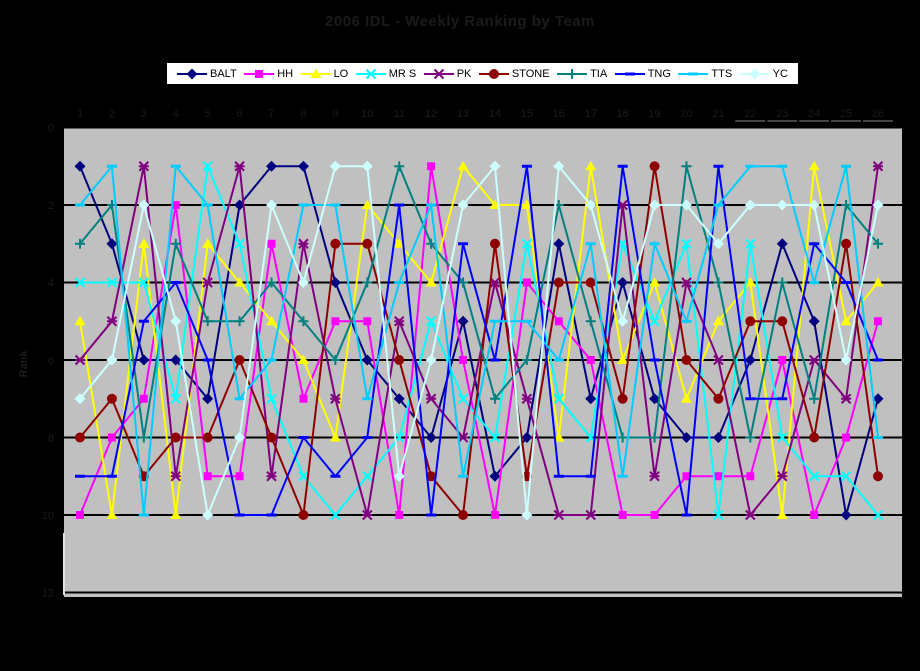  Describe the element at coordinates (398, 114) in the screenshot. I see `x-tick-label: 11` at that location.